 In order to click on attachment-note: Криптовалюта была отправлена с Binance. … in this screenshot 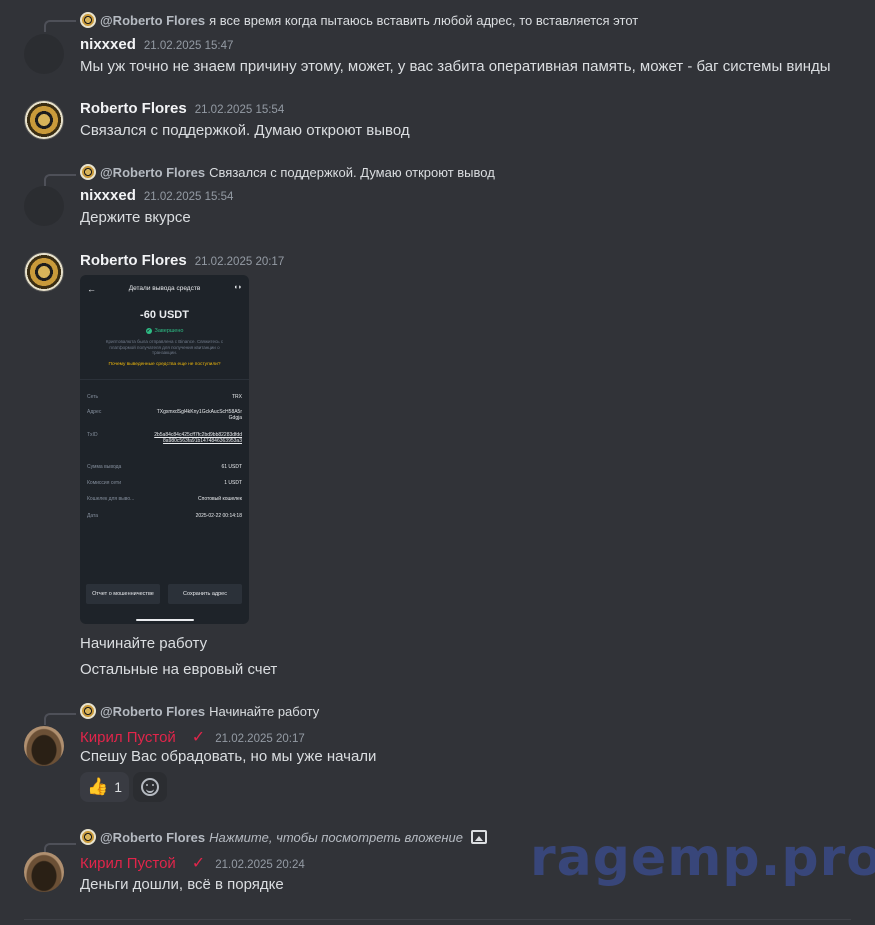, I will do `click(164, 347)`.